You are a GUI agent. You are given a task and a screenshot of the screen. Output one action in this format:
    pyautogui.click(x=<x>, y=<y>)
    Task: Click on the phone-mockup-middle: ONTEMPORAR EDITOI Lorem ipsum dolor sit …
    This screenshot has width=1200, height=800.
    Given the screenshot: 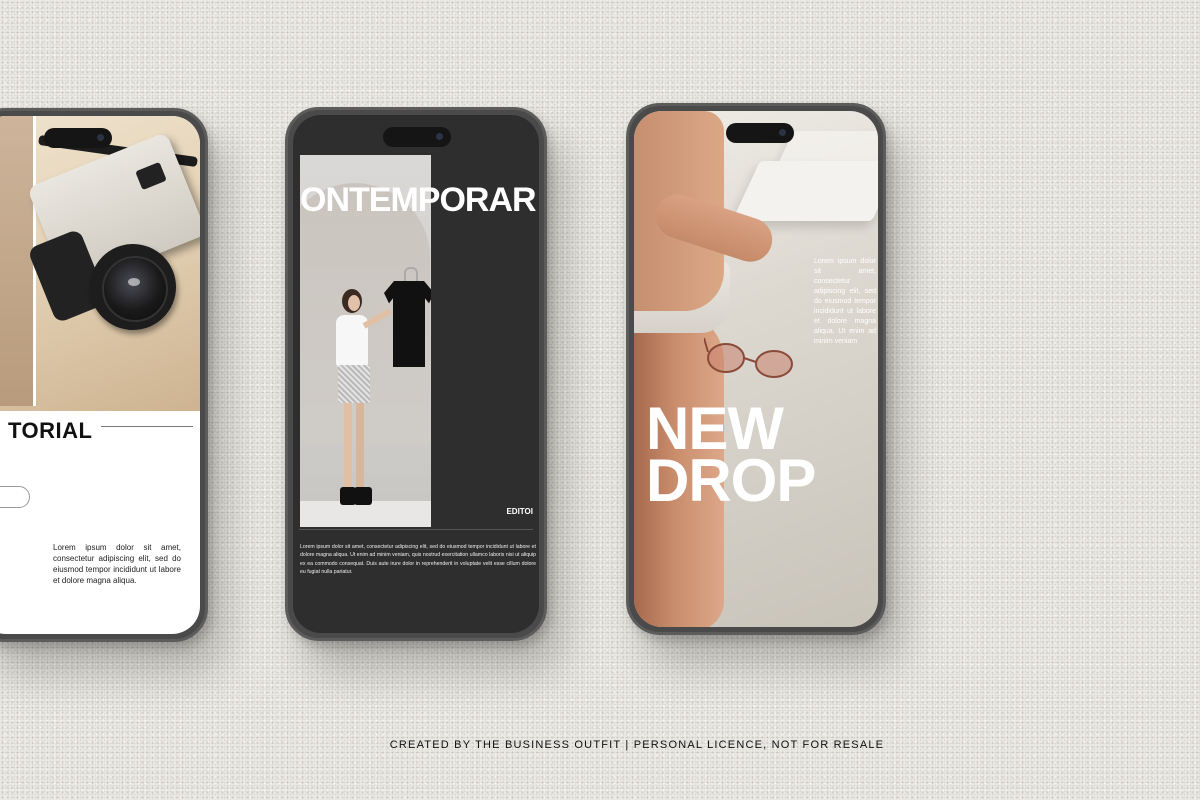 What is the action you would take?
    pyautogui.click(x=416, y=374)
    